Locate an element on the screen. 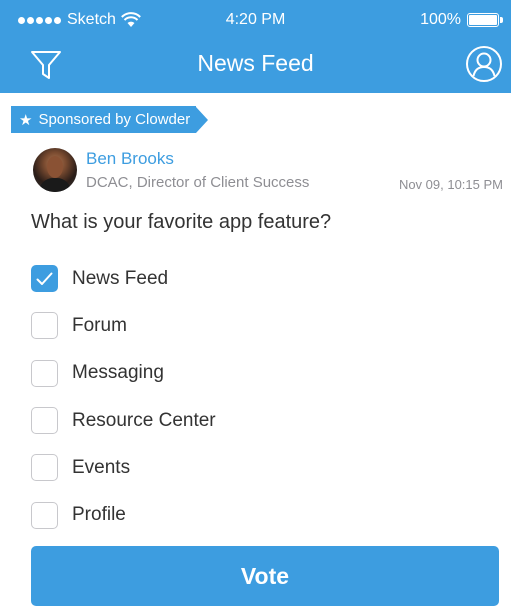 The height and width of the screenshot is (606, 511). post-timestamp: Nov 09, 10:15 PM is located at coordinates (450, 184).